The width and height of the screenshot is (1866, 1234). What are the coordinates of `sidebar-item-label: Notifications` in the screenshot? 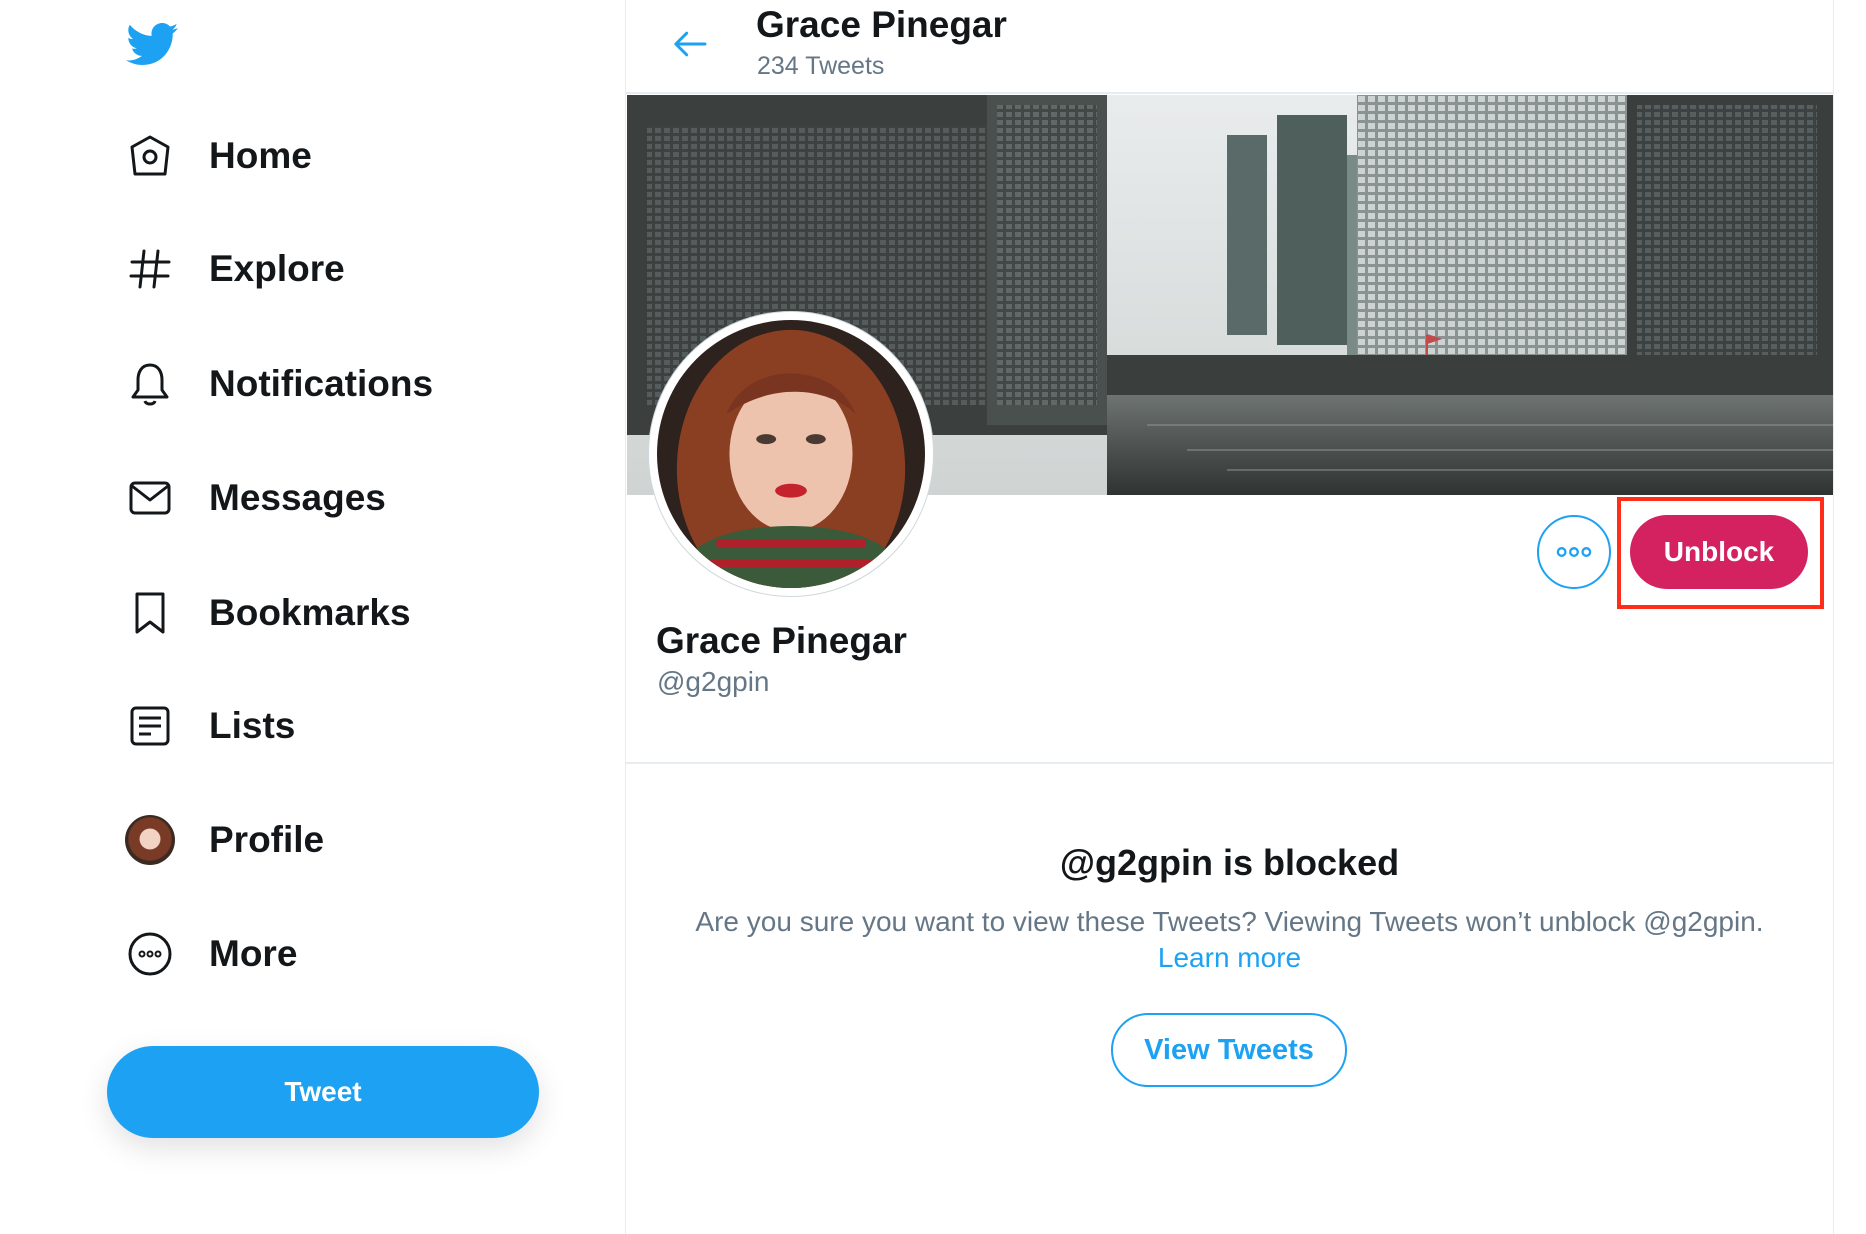 It's located at (321, 383).